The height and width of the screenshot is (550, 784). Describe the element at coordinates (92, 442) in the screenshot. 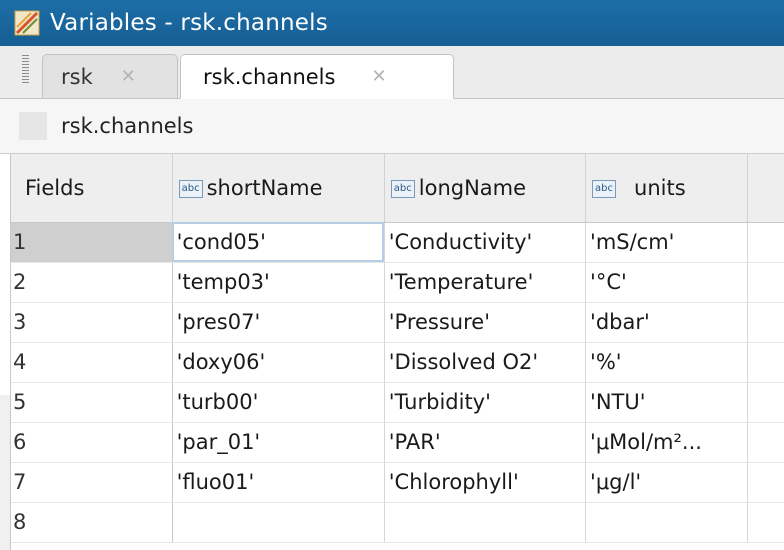

I see `row-number: 6` at that location.